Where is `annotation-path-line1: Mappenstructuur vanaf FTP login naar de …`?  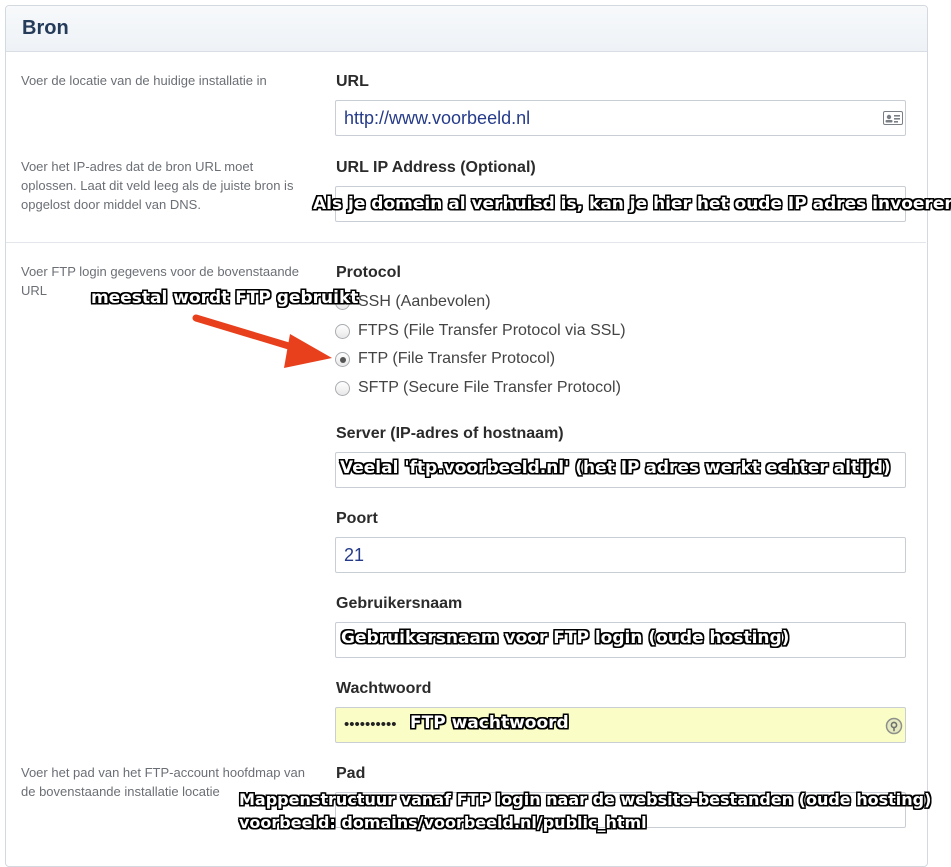
annotation-path-line1: Mappenstructuur vanaf FTP login naar de … is located at coordinates (585, 799).